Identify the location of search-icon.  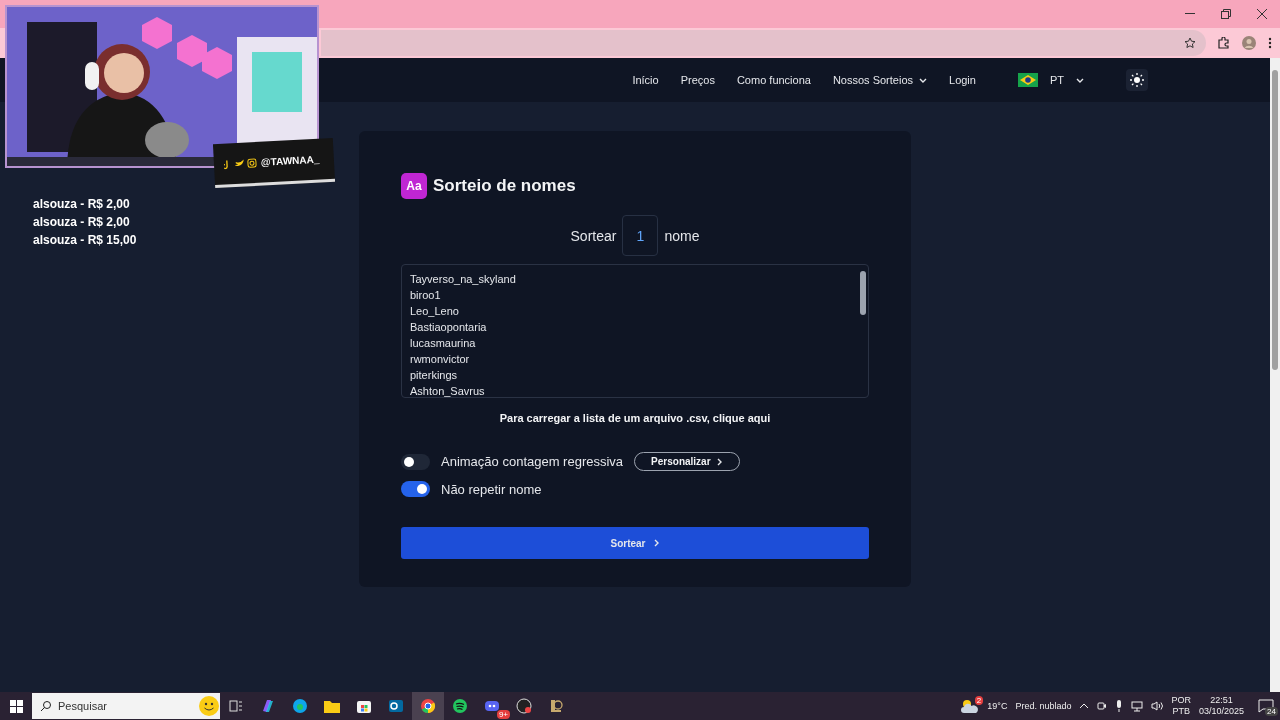
(46, 706).